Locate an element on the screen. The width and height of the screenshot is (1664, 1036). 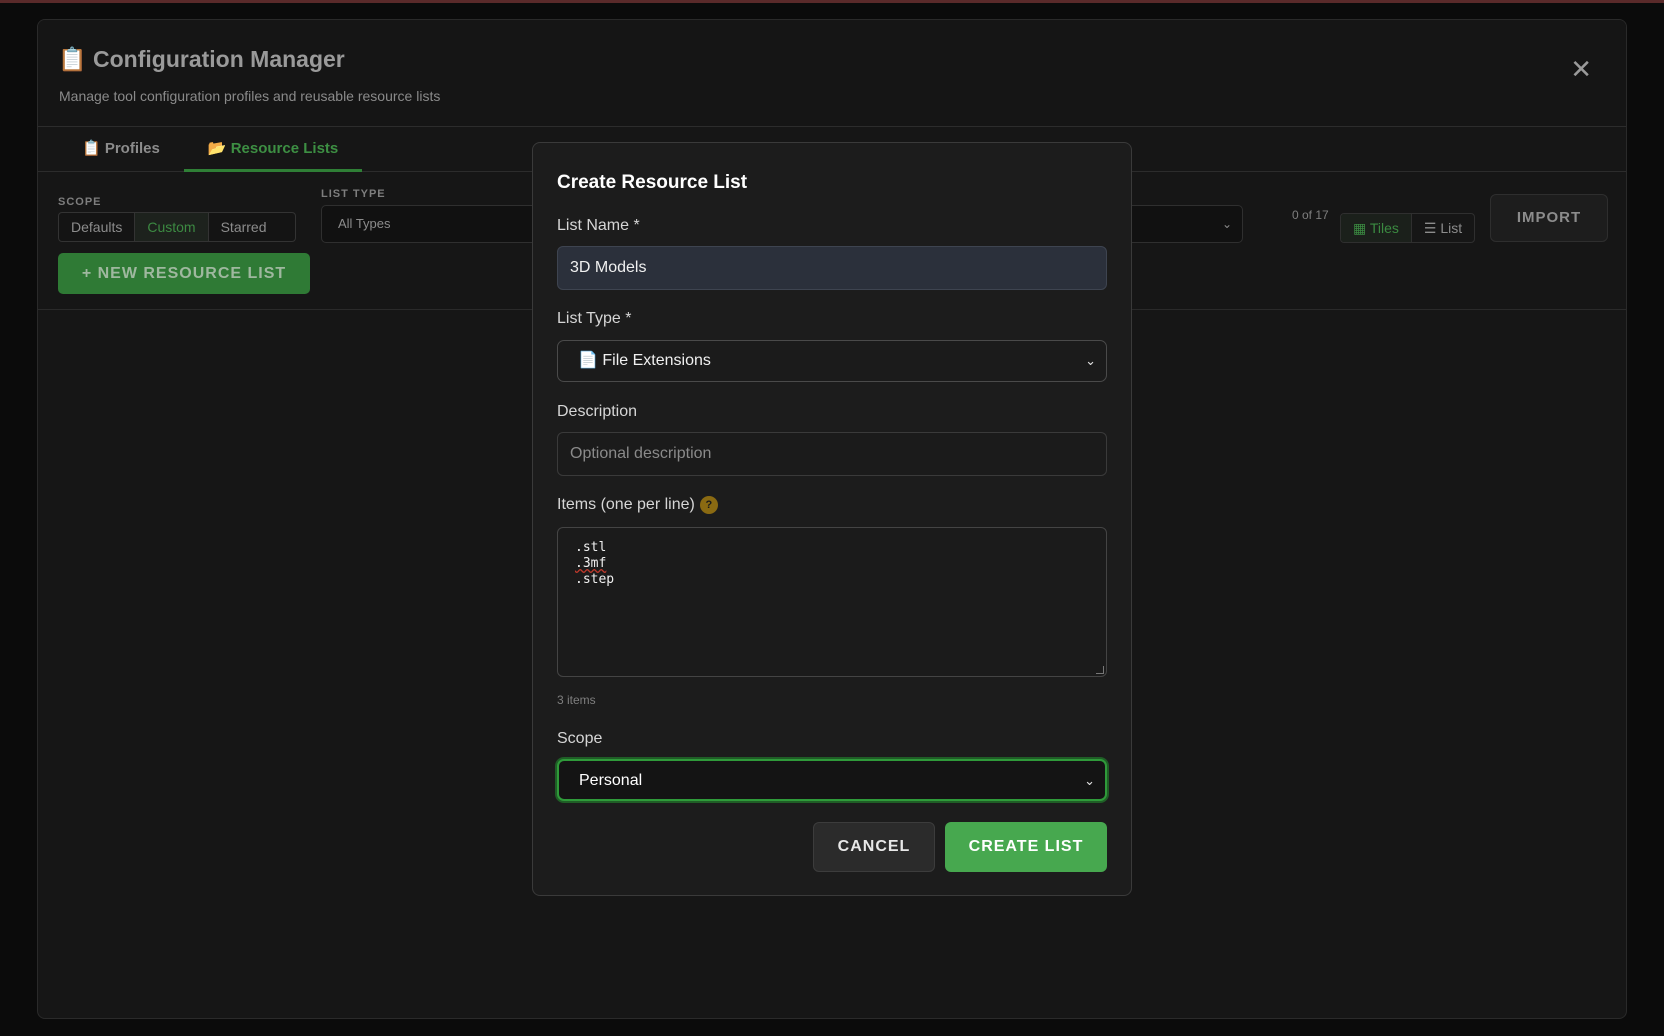
create-list-button: CREATE LIST is located at coordinates (1026, 847).